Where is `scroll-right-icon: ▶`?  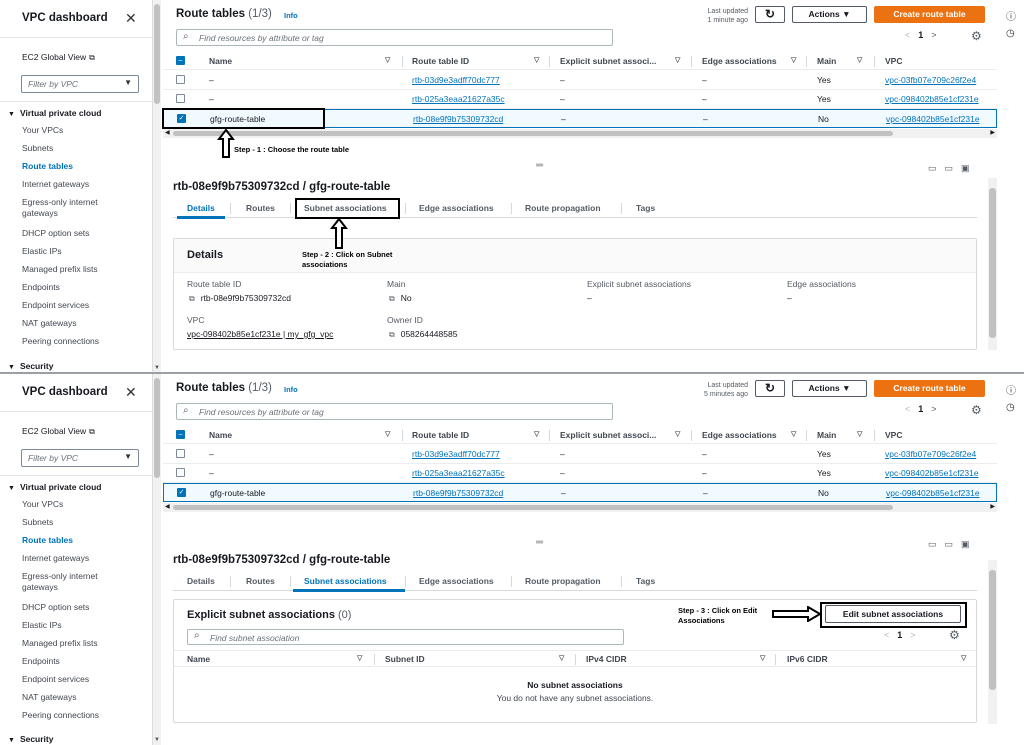 scroll-right-icon: ▶ is located at coordinates (992, 132).